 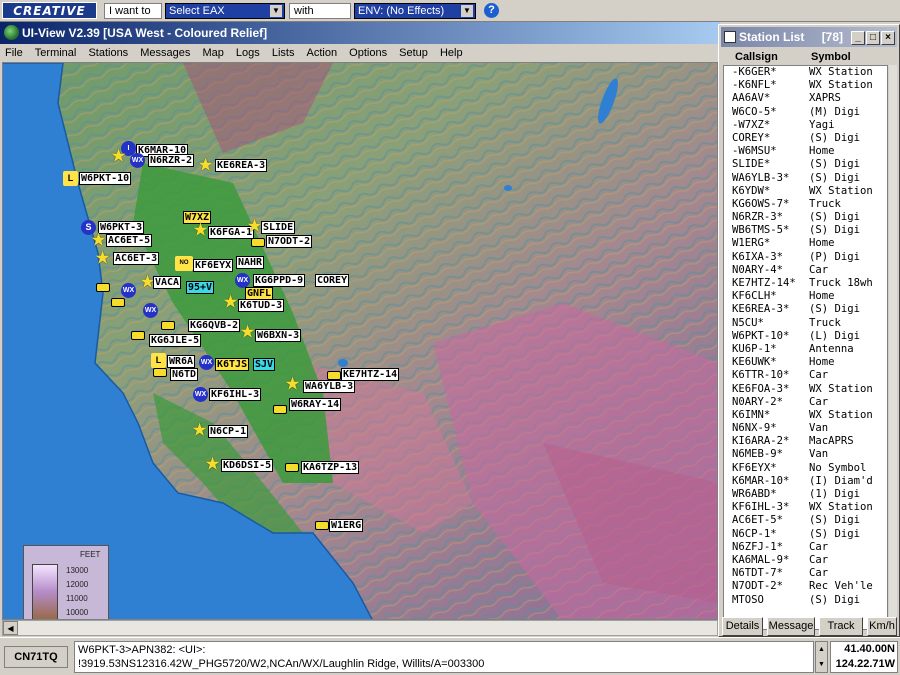 What do you see at coordinates (805, 270) in the screenshot?
I see `station-list-row: N0ARY-4* Car` at bounding box center [805, 270].